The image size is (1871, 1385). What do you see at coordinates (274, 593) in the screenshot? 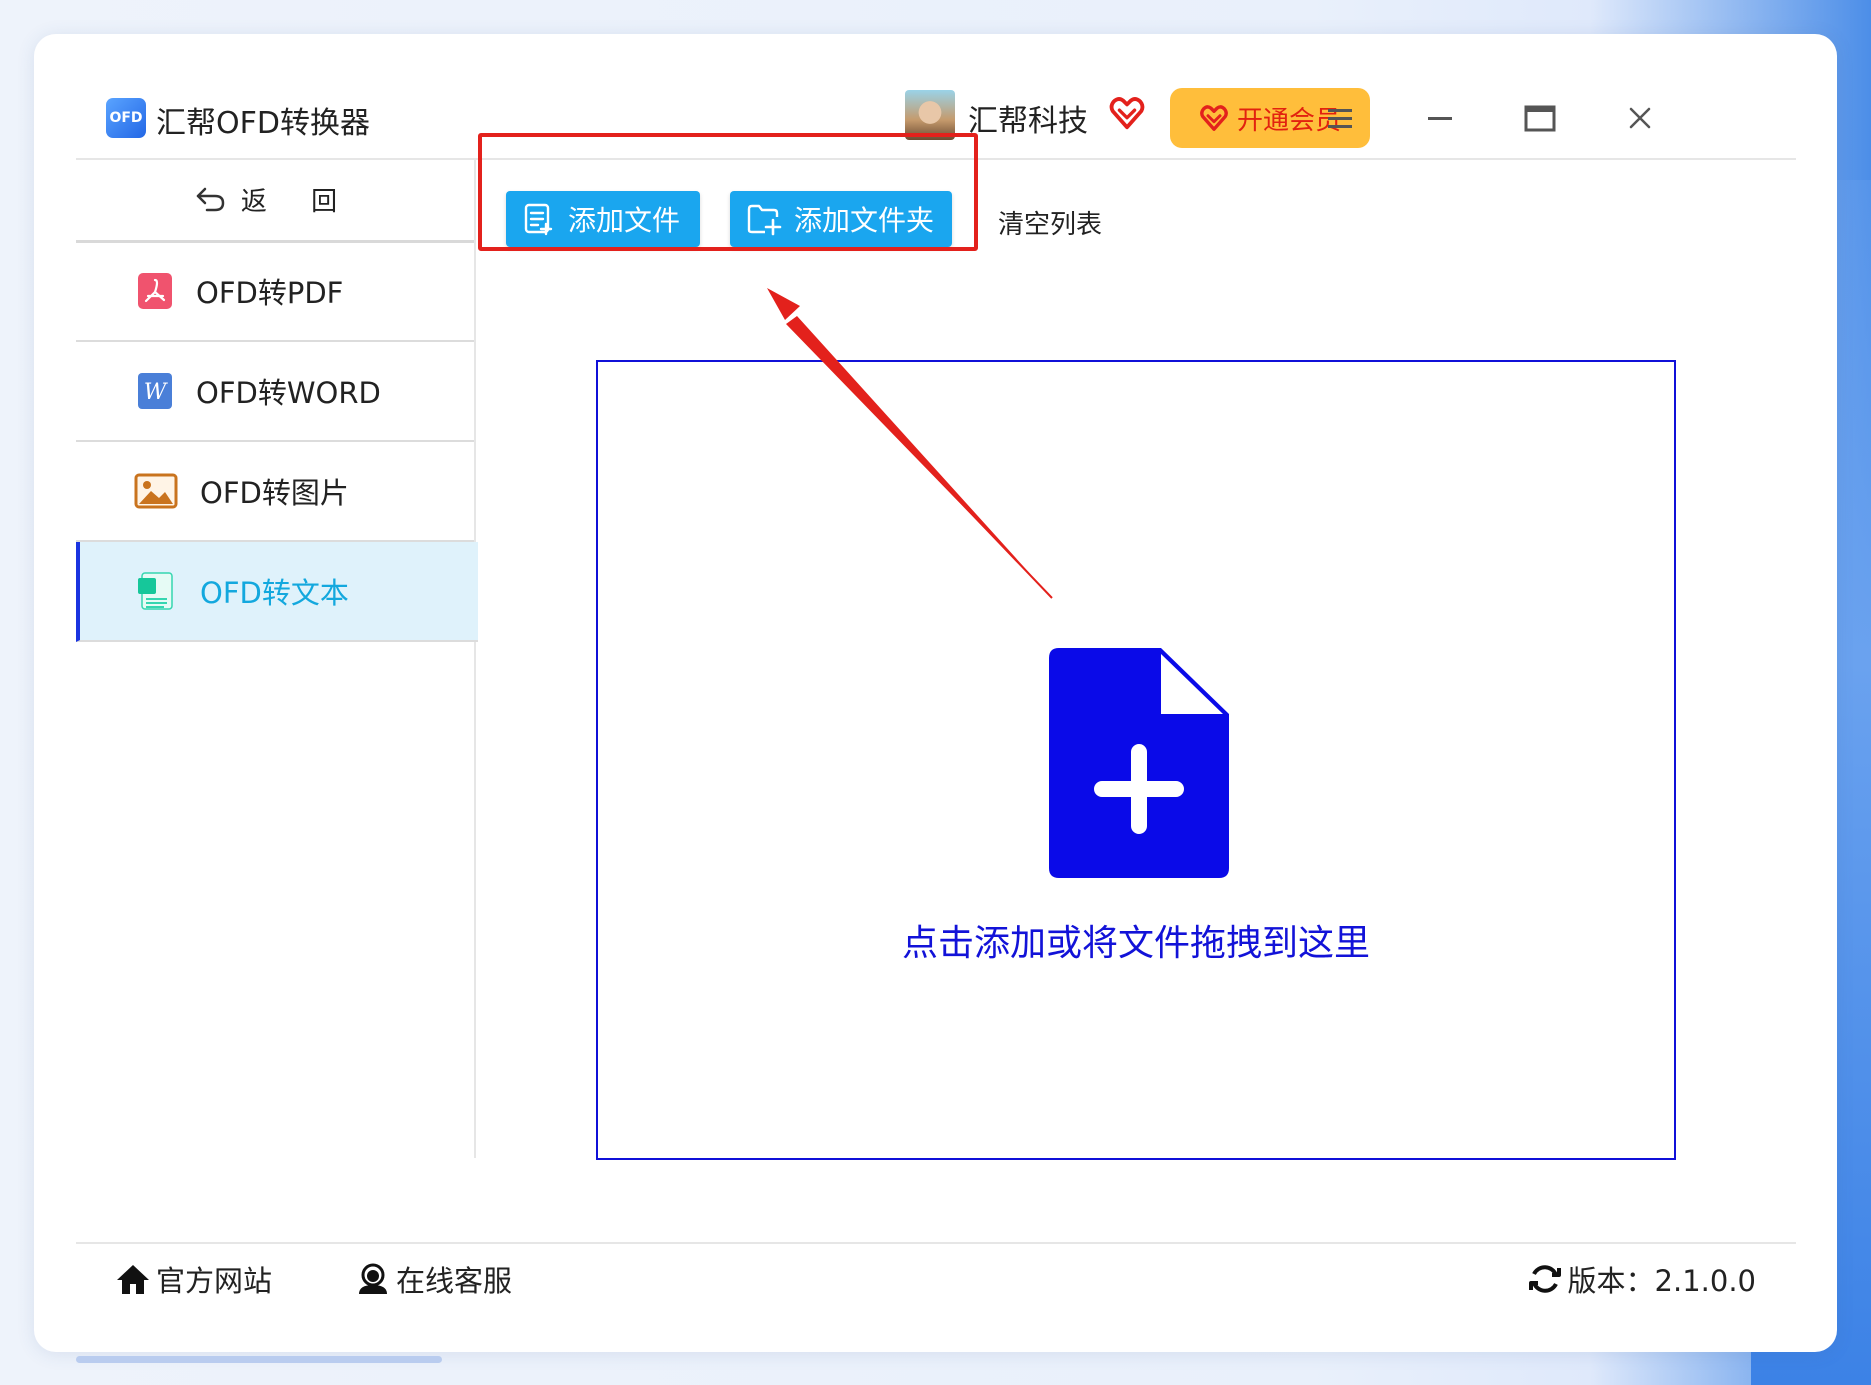
I see `sidebar-item-label: OFD转文本` at bounding box center [274, 593].